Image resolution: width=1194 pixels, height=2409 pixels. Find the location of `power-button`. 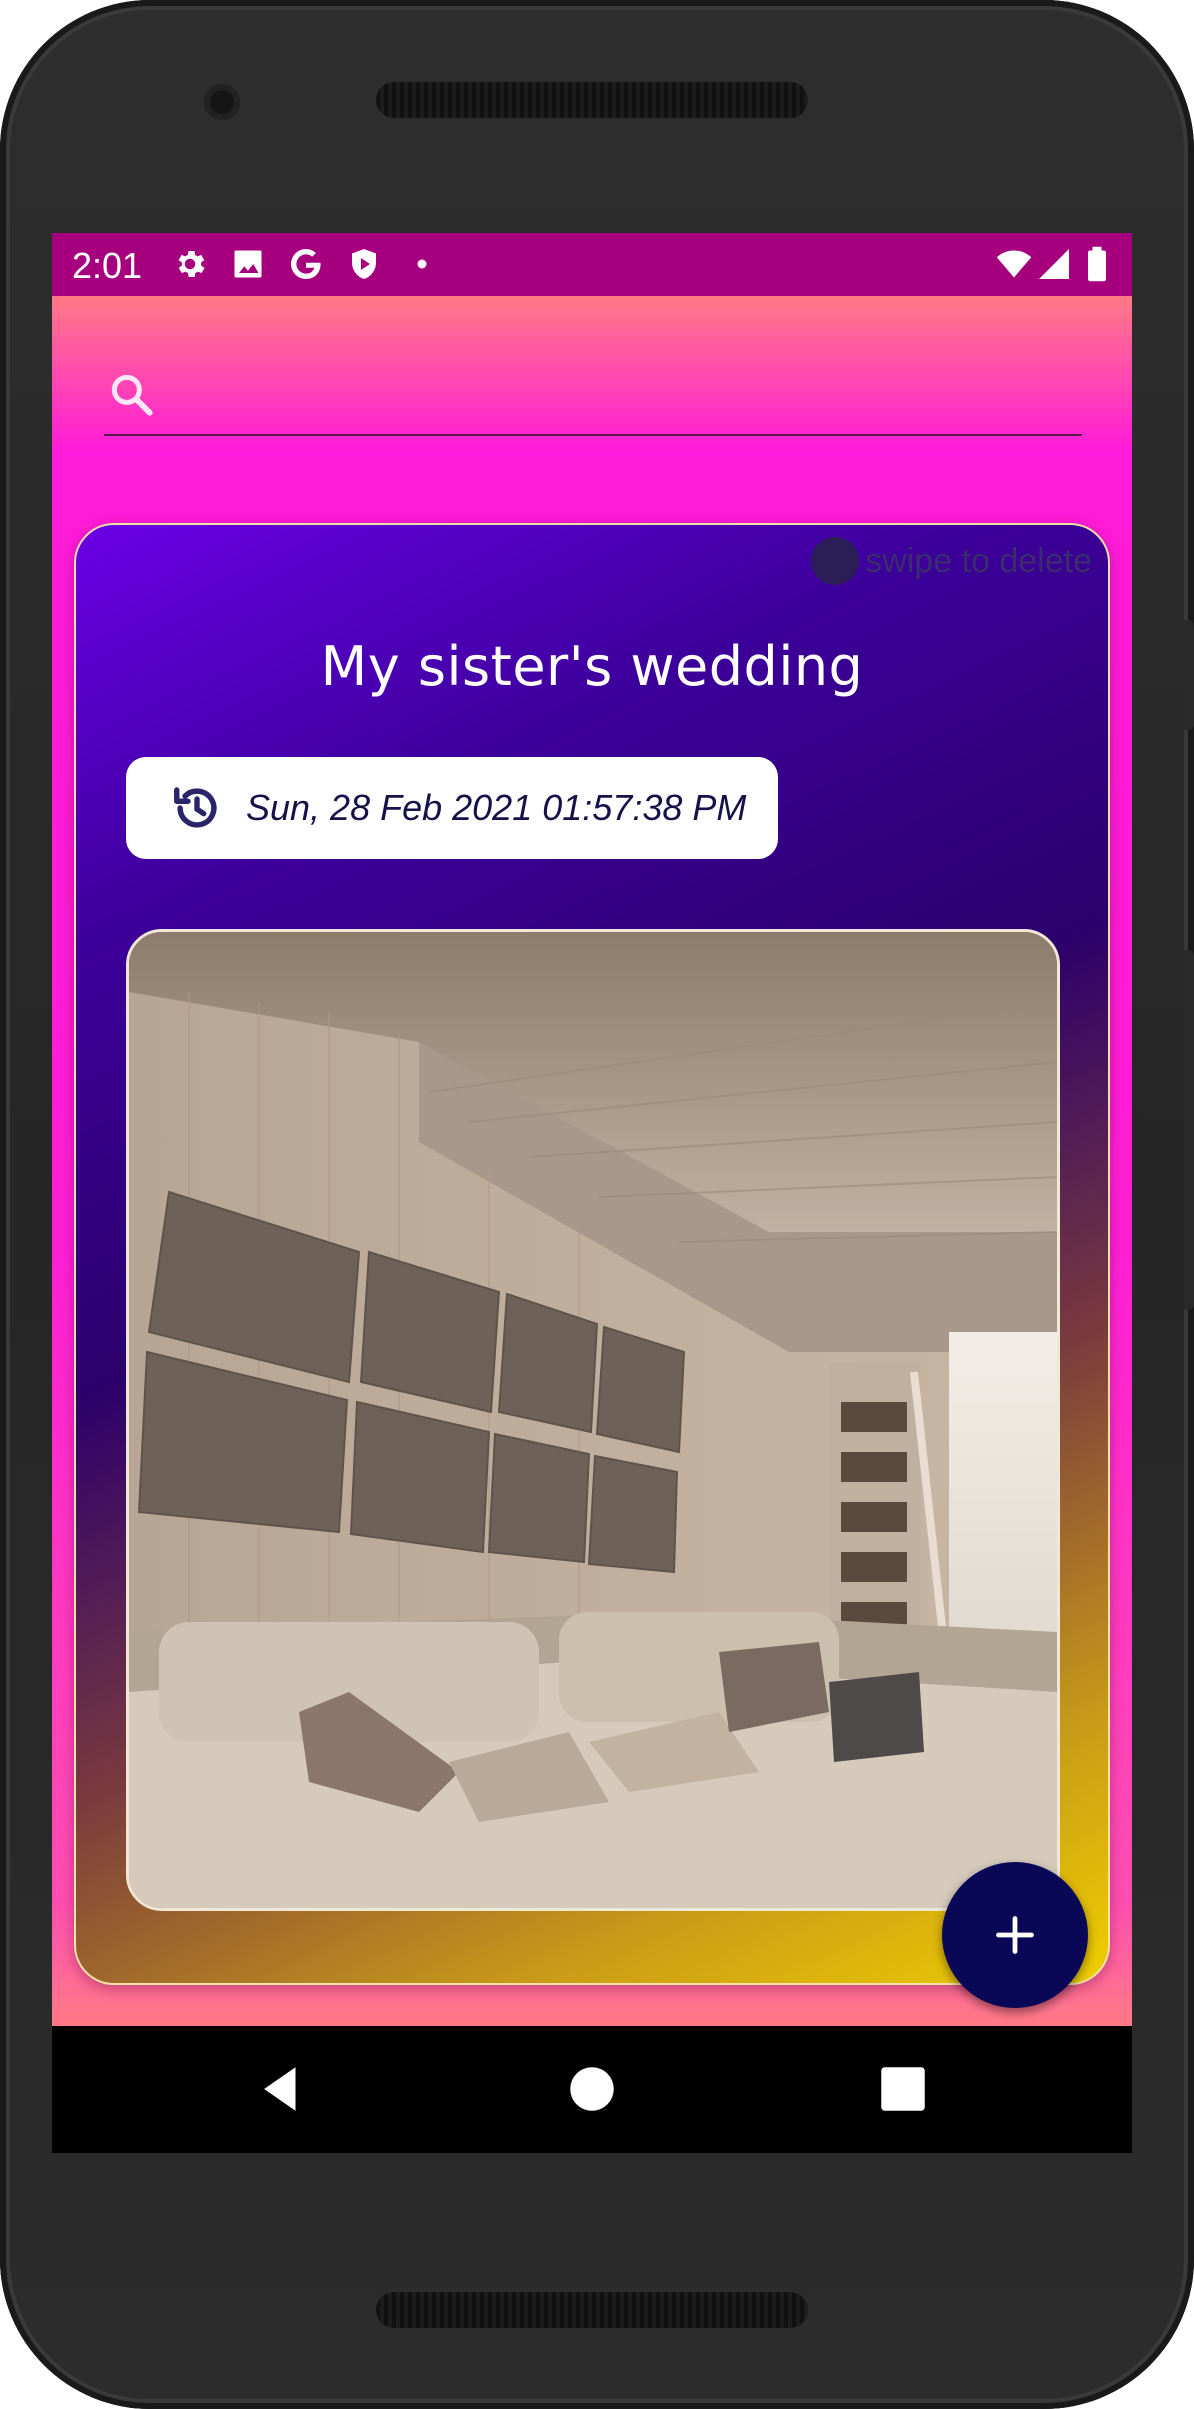

power-button is located at coordinates (1189, 675).